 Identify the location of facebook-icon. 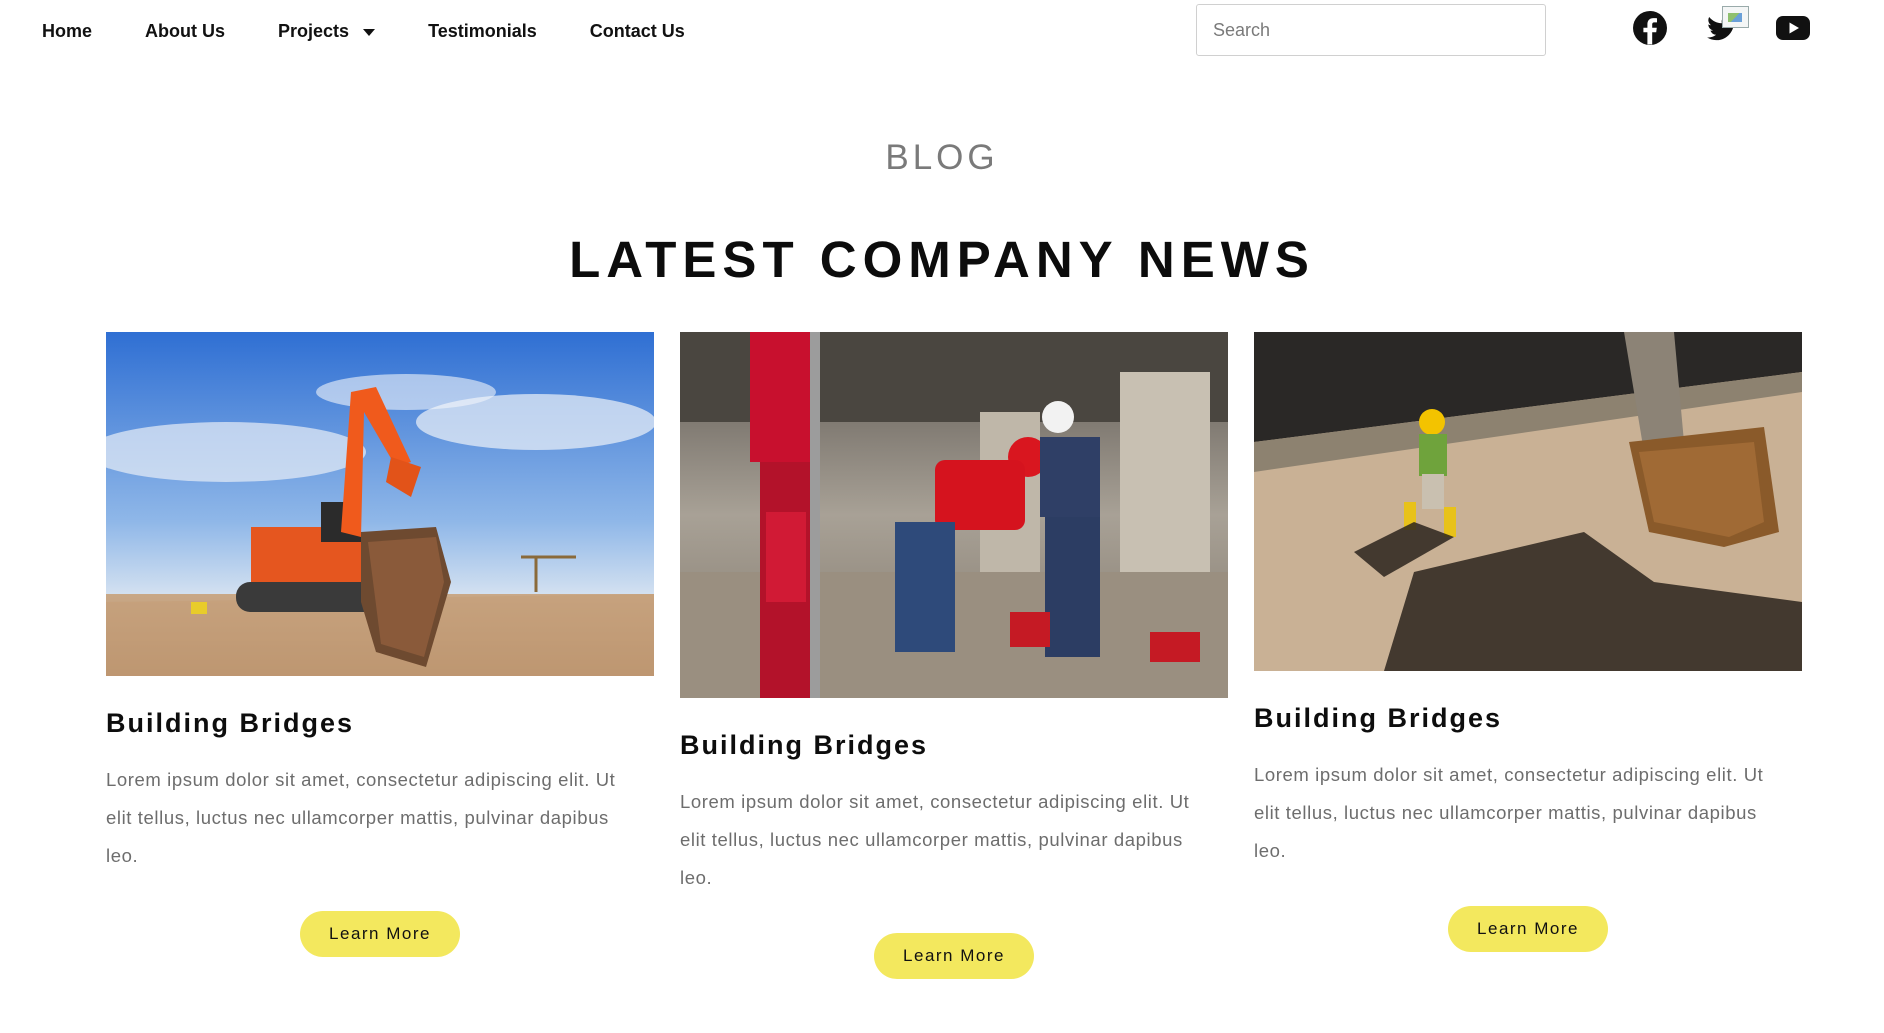
(1650, 28).